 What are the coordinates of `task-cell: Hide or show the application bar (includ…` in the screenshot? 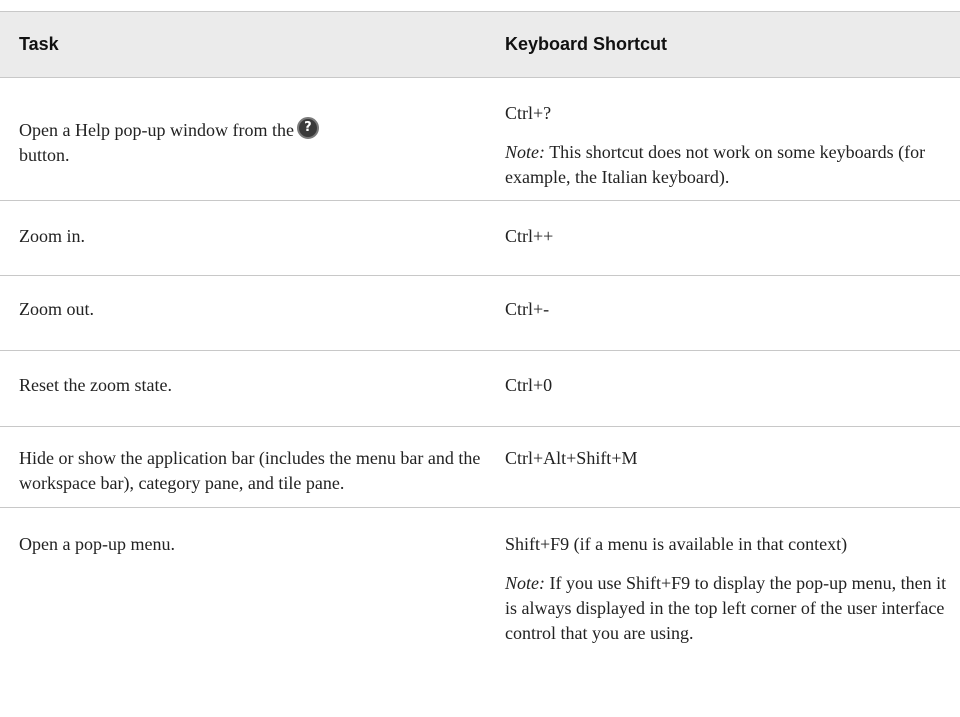 It's located at (246, 467).